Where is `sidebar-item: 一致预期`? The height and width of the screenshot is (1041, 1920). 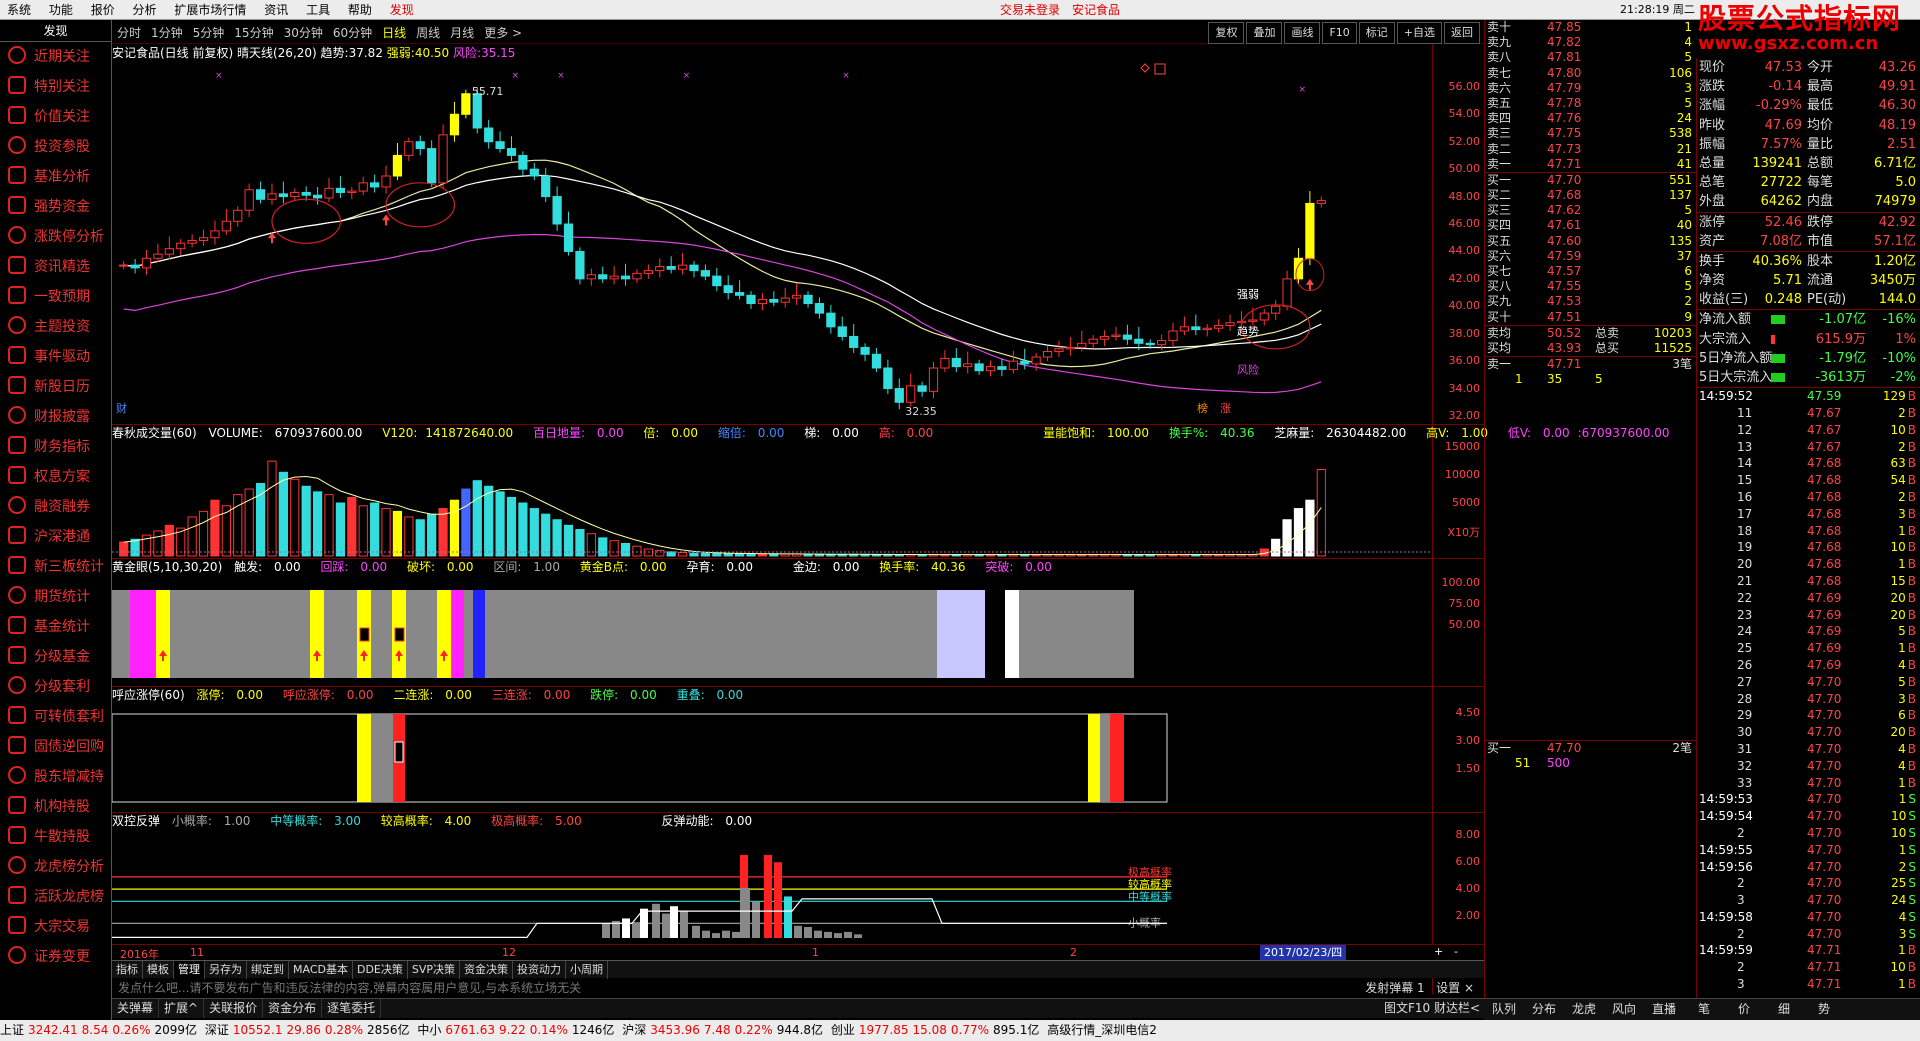
sidebar-item: 一致预期 is located at coordinates (55, 297).